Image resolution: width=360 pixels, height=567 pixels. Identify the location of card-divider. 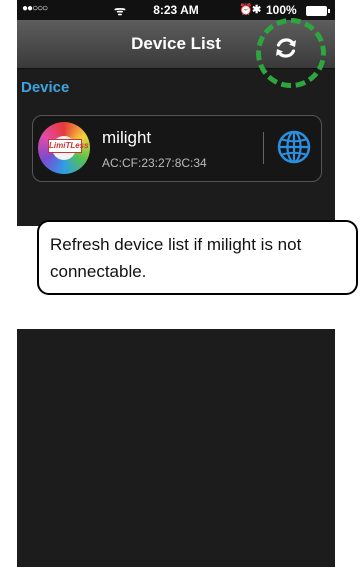
(263, 148).